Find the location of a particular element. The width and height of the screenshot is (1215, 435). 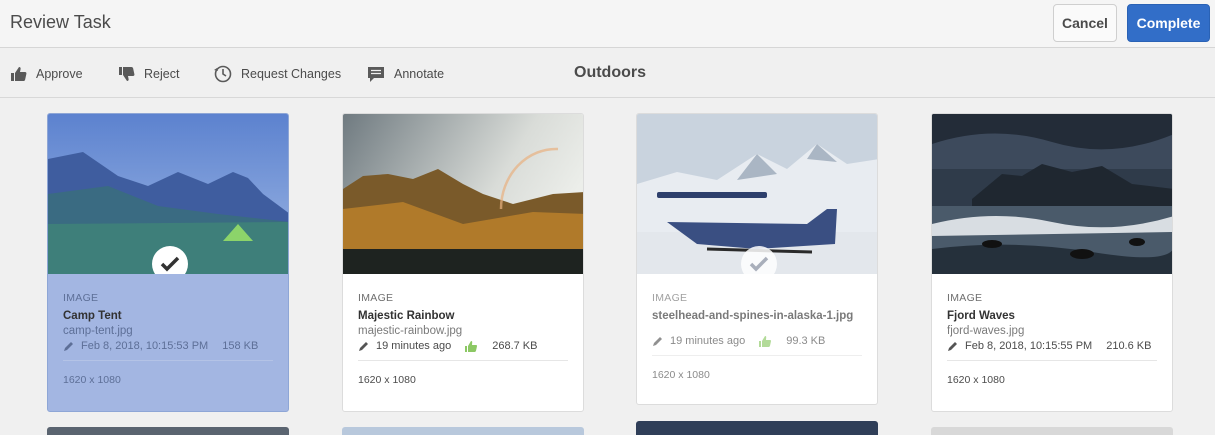

reject-button: Reject is located at coordinates (148, 74).